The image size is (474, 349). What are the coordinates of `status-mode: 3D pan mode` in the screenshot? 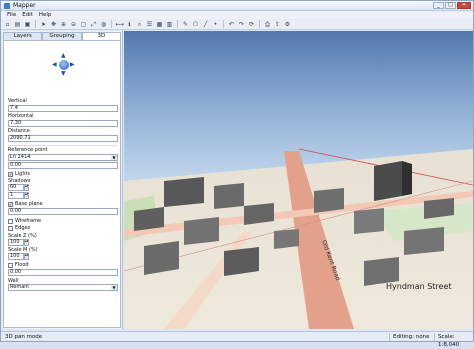 It's located at (24, 337).